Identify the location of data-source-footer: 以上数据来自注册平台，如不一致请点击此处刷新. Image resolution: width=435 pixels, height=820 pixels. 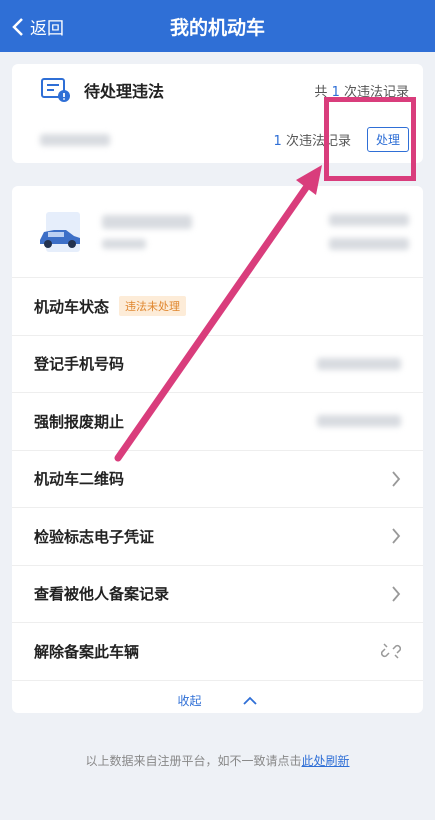
(217, 760).